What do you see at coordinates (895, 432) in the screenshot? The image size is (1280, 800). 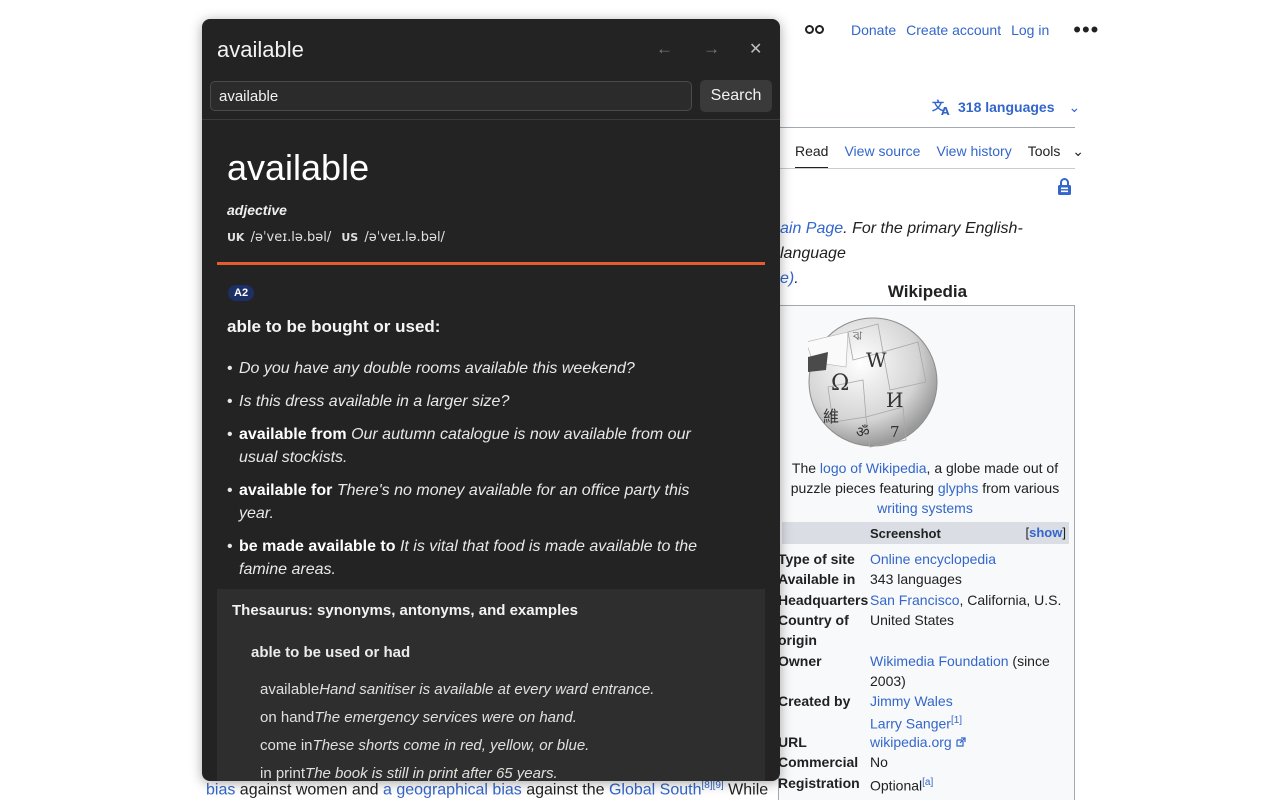 I see `svg-text: 7` at bounding box center [895, 432].